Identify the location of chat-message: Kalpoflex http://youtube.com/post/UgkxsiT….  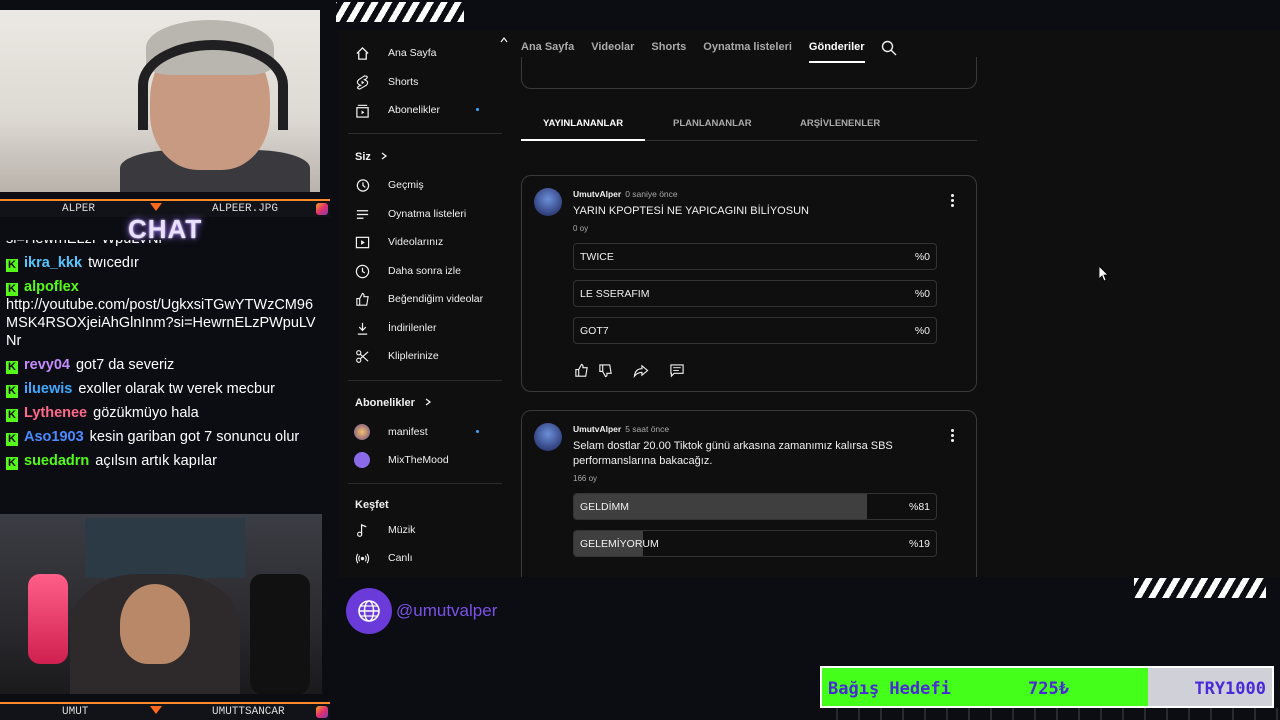
(165, 314).